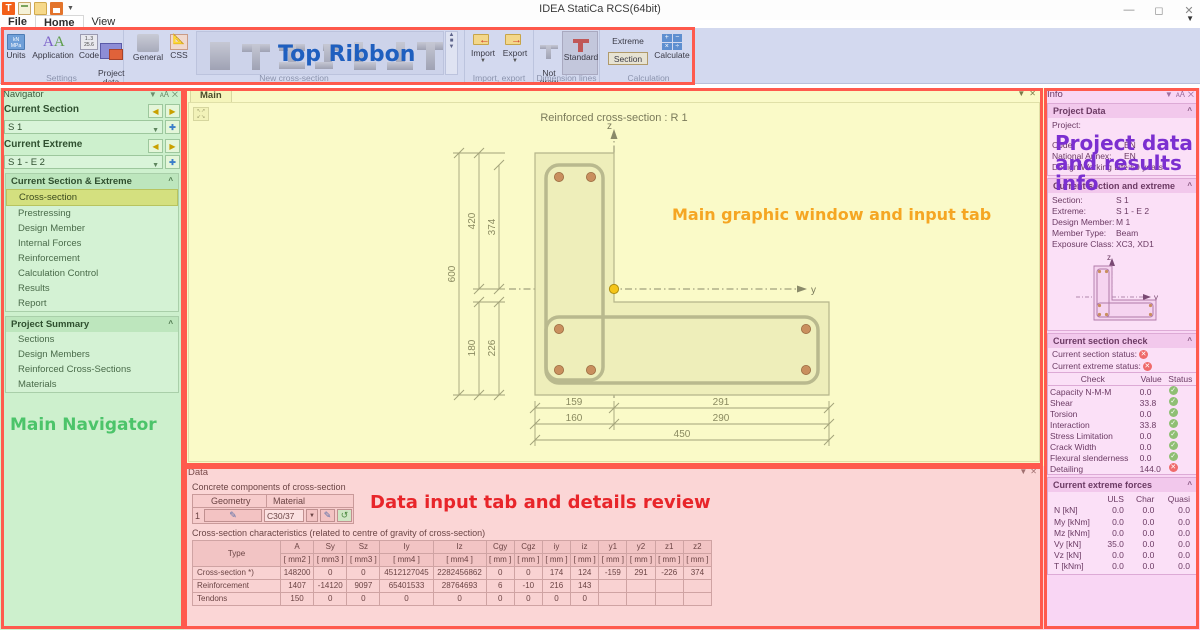 This screenshot has height=630, width=1200. Describe the element at coordinates (172, 162) in the screenshot. I see `add-extreme-button: ✚` at that location.